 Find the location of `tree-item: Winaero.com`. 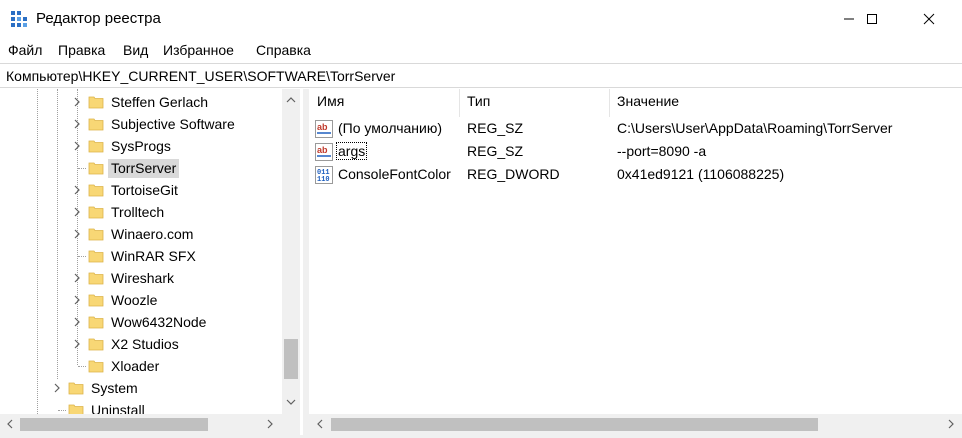

tree-item: Winaero.com is located at coordinates (141, 234).